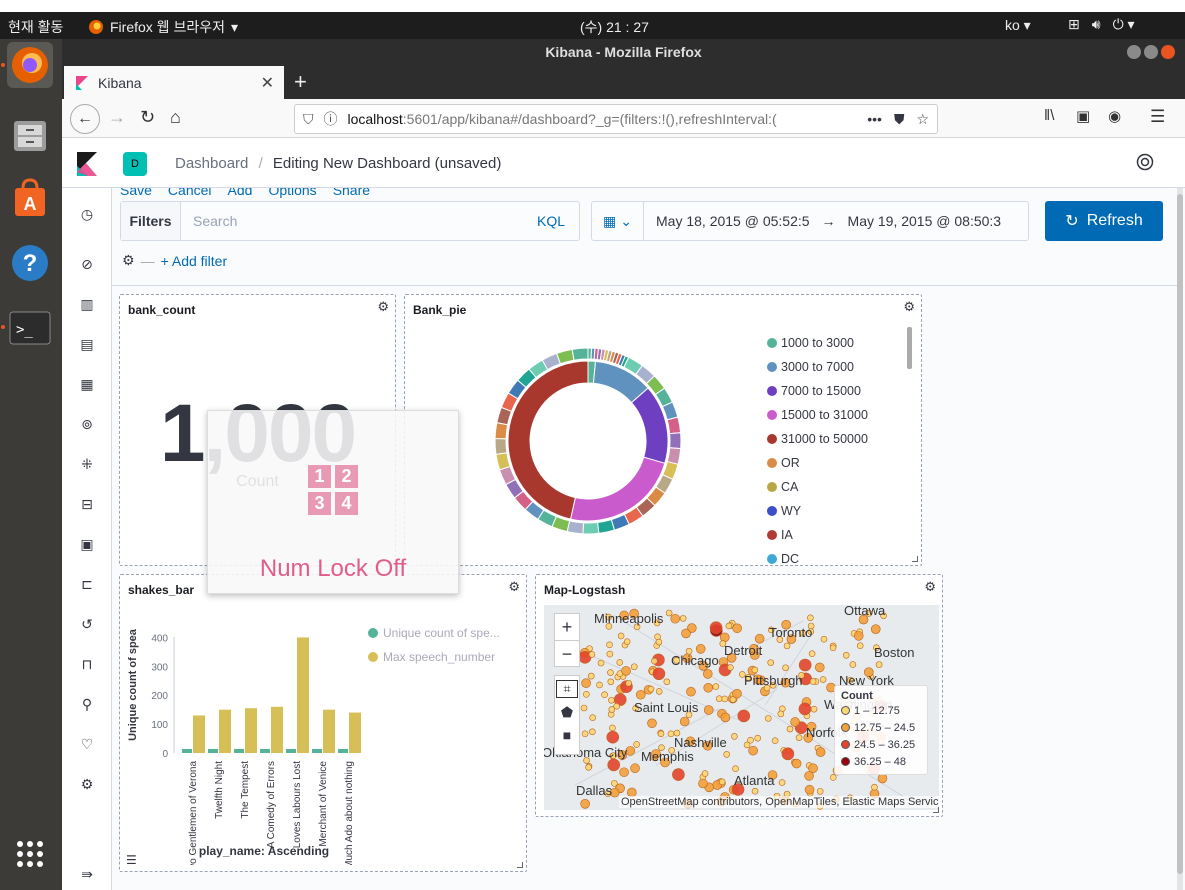 The image size is (1185, 890). Describe the element at coordinates (175, 117) in the screenshot. I see `home-button: ⌂` at that location.